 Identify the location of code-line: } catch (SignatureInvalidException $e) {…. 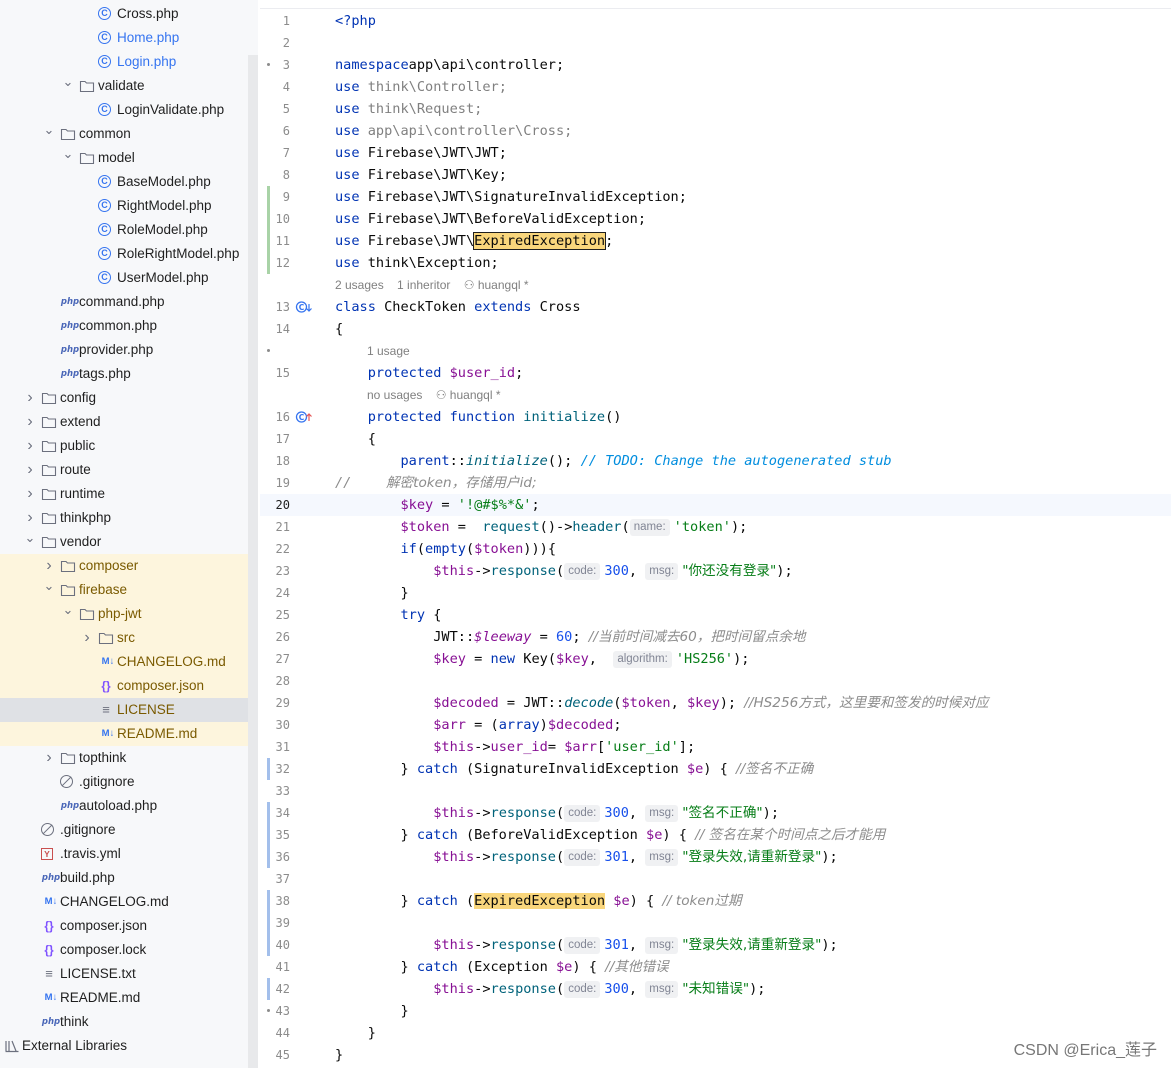
(574, 769).